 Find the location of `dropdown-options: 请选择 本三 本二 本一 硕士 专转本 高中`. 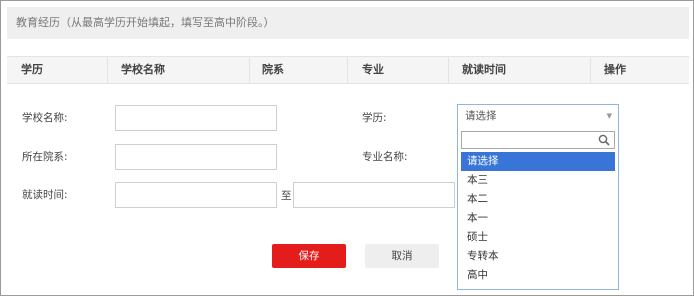

dropdown-options: 请选择 本三 本二 本一 硕士 专转本 高中 is located at coordinates (538, 218).